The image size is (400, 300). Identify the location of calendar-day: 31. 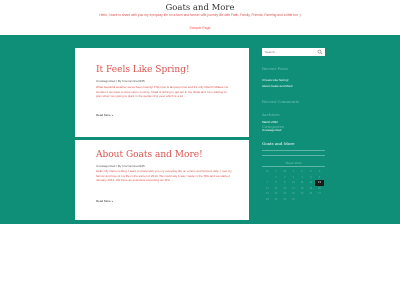
(293, 200).